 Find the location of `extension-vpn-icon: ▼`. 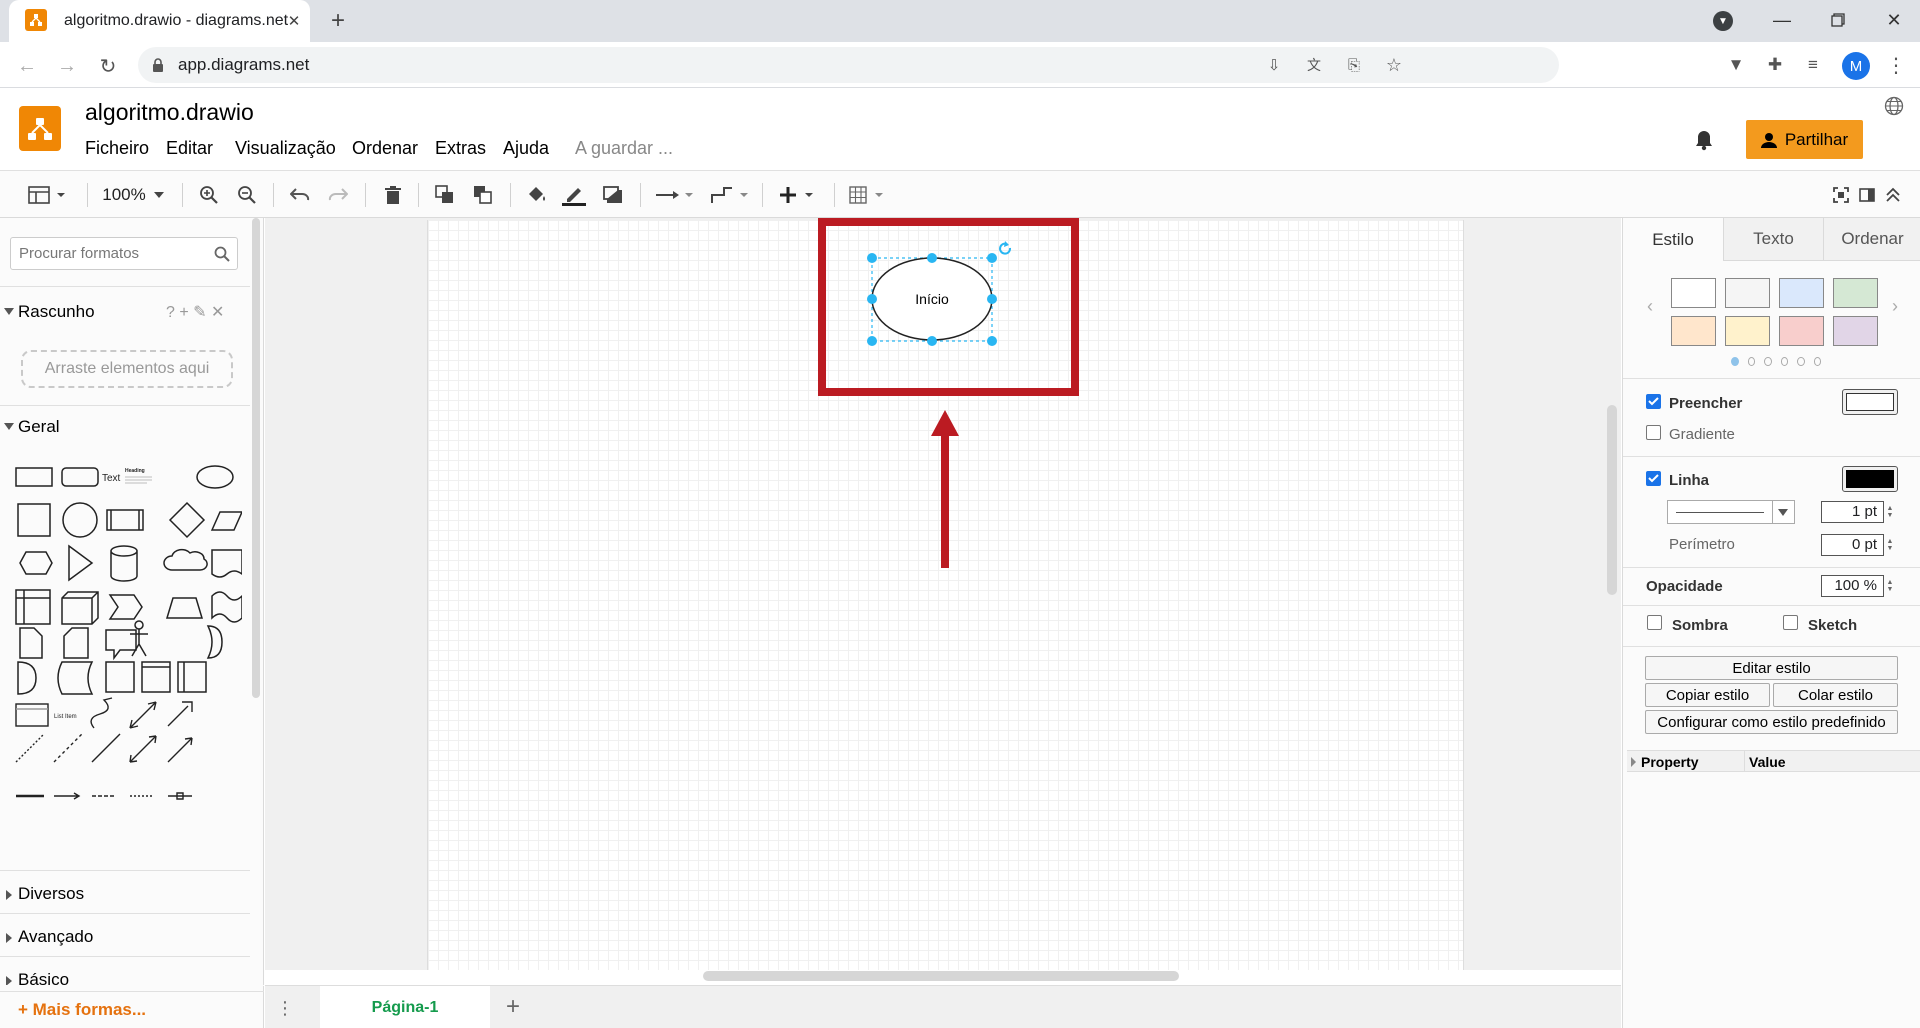

extension-vpn-icon: ▼ is located at coordinates (1736, 65).